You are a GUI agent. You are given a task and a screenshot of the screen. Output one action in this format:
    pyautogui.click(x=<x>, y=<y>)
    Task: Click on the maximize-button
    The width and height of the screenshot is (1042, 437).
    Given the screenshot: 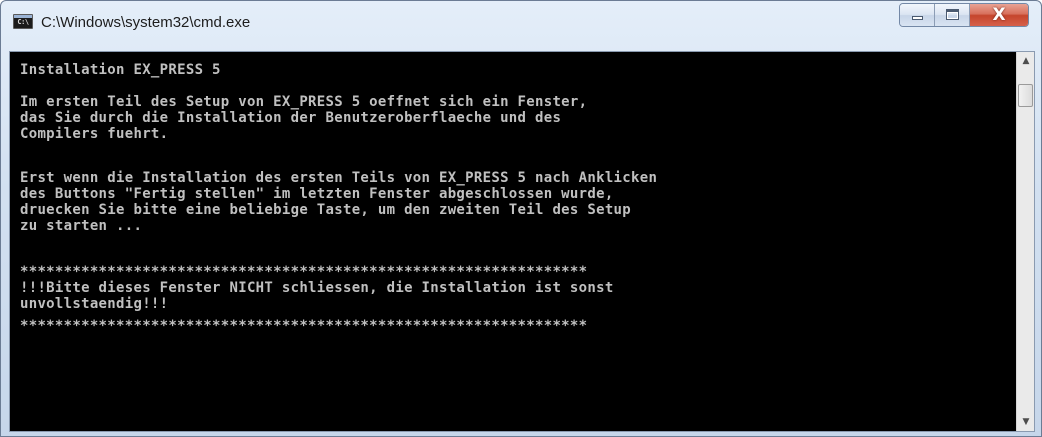 What is the action you would take?
    pyautogui.click(x=952, y=15)
    